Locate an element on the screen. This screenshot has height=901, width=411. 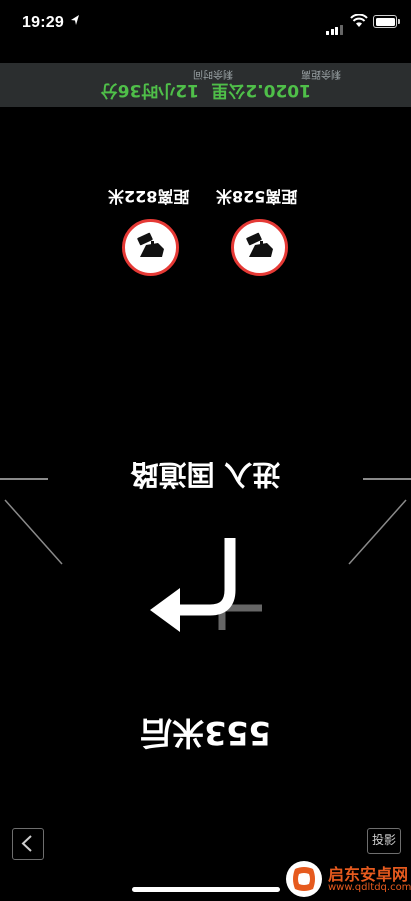
project-button: 投影 is located at coordinates (384, 841).